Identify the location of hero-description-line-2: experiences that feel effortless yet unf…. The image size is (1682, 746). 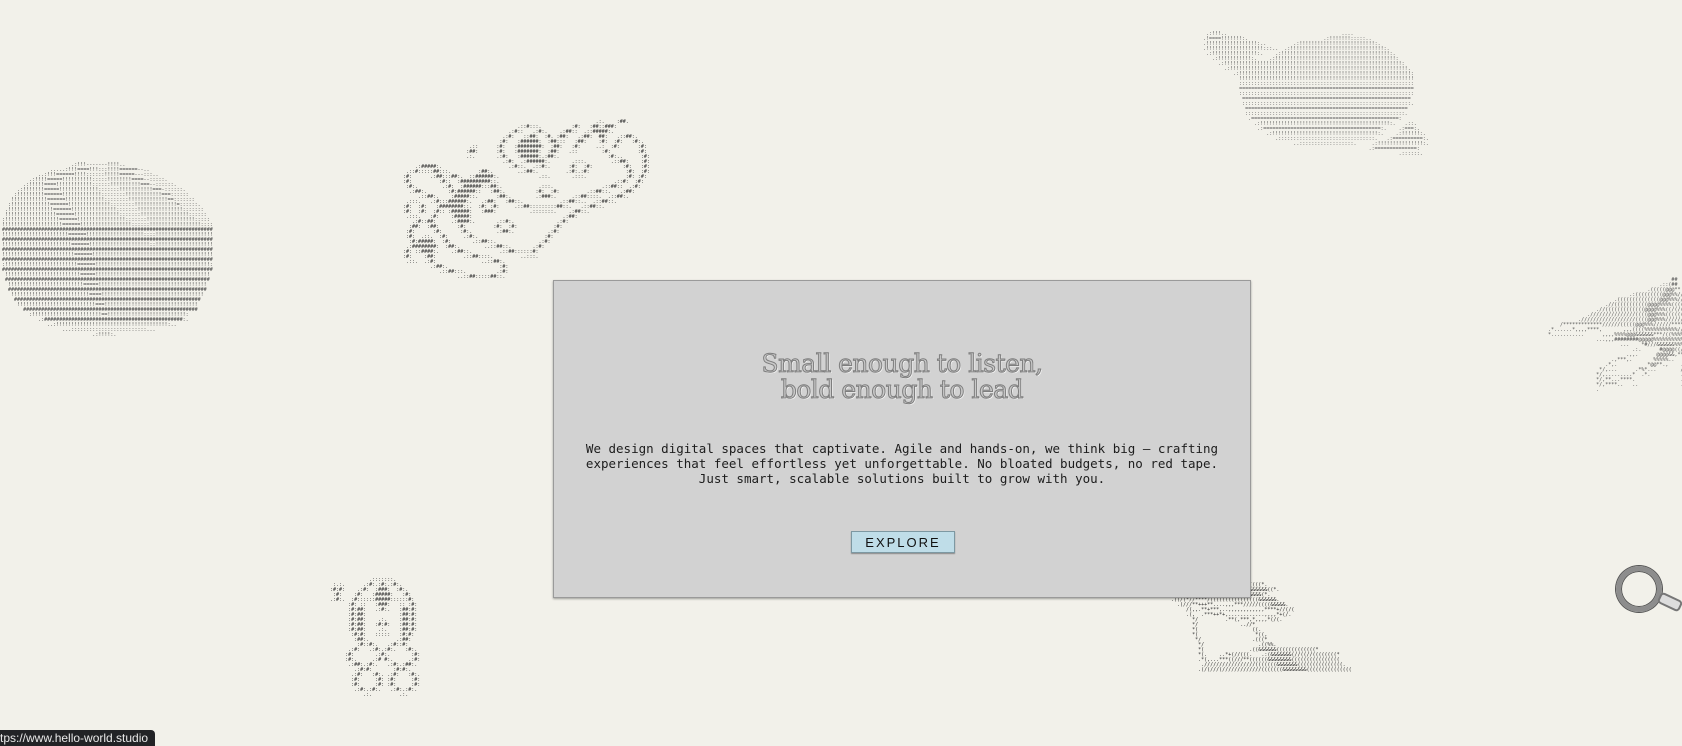
(902, 463).